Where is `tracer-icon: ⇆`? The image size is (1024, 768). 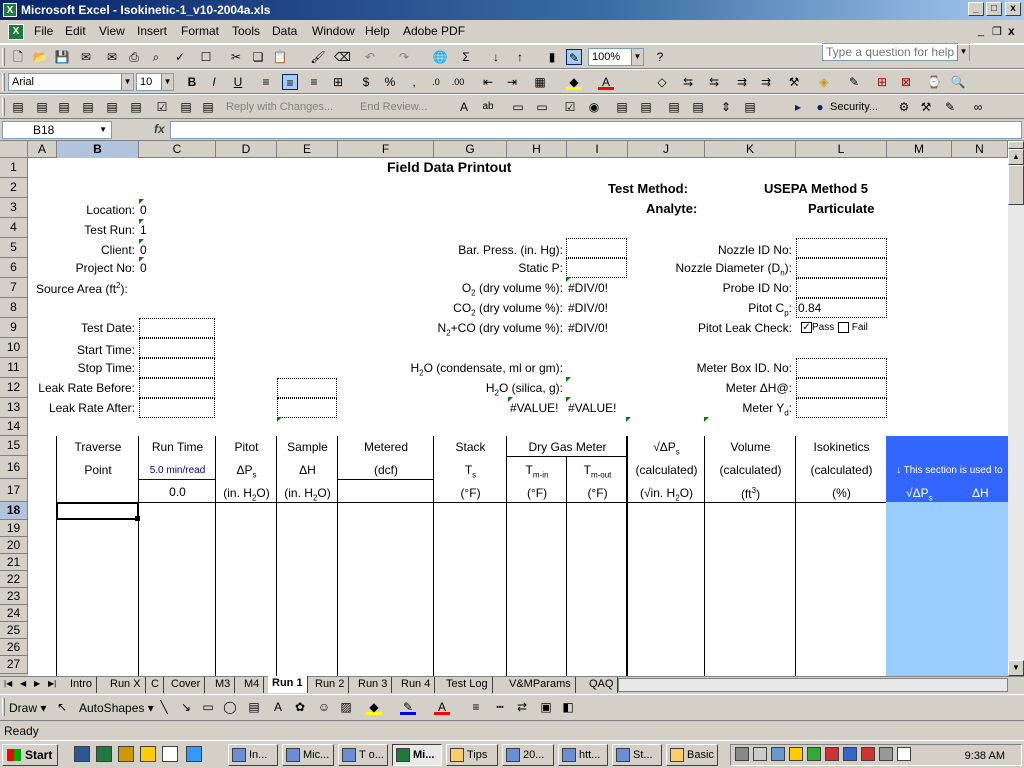
tracer-icon: ⇆ is located at coordinates (688, 82).